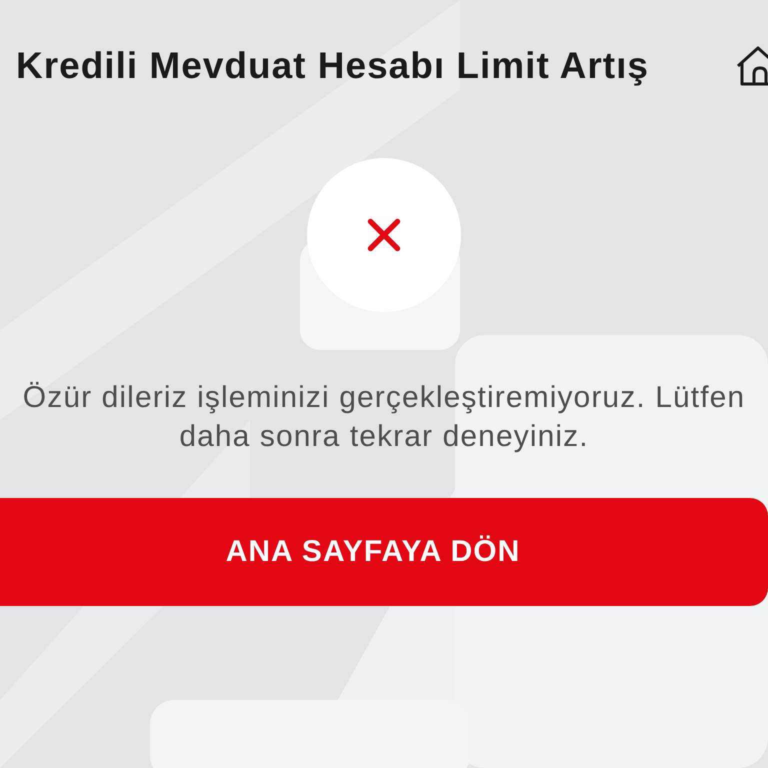  Describe the element at coordinates (752, 66) in the screenshot. I see `home-icon` at that location.